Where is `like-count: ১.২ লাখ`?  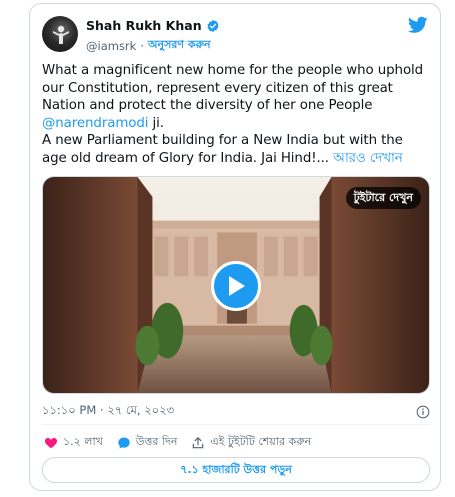 like-count: ১.২ লাখ is located at coordinates (83, 441).